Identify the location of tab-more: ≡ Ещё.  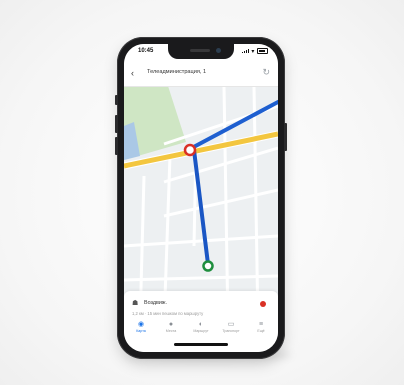
(261, 328).